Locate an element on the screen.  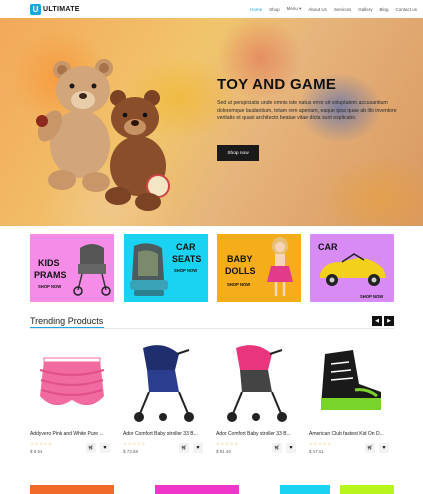
toy-car-image is located at coordinates (353, 269).